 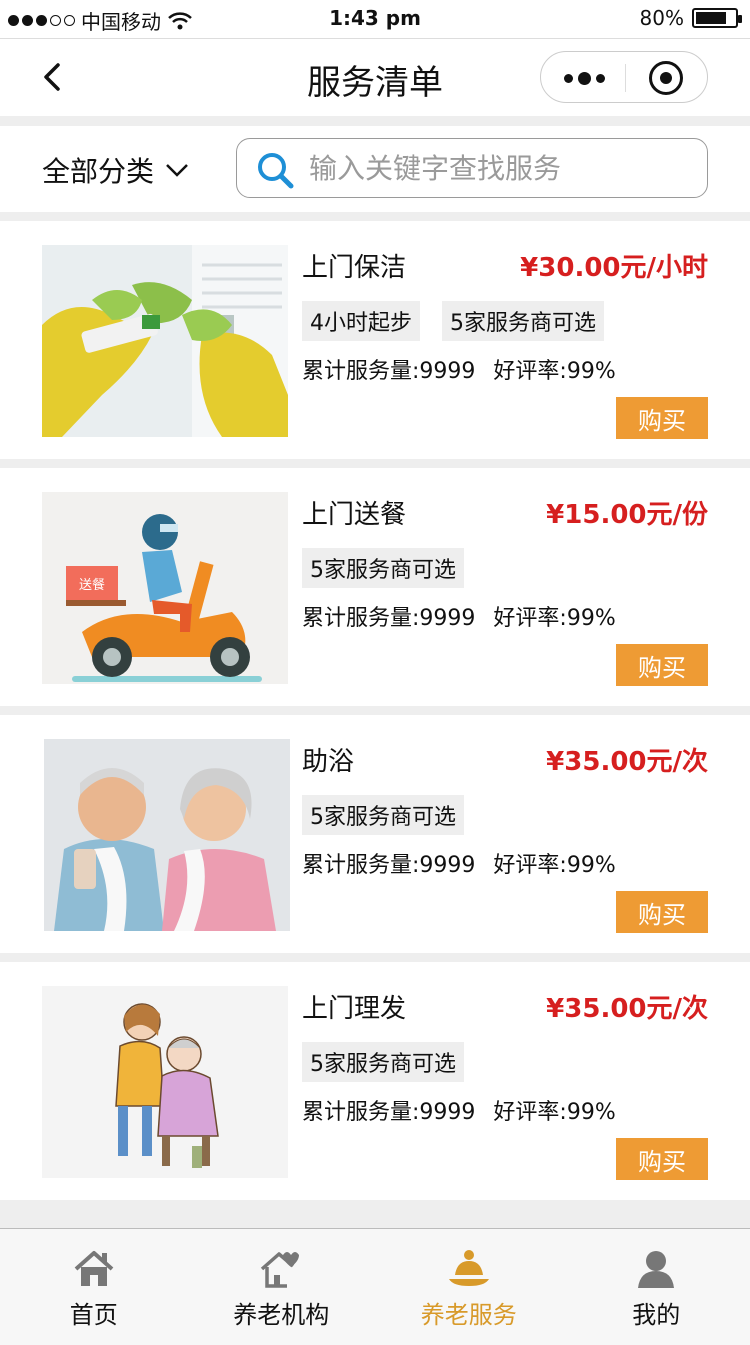 What do you see at coordinates (165, 588) in the screenshot?
I see `delivery-image: 送餐` at bounding box center [165, 588].